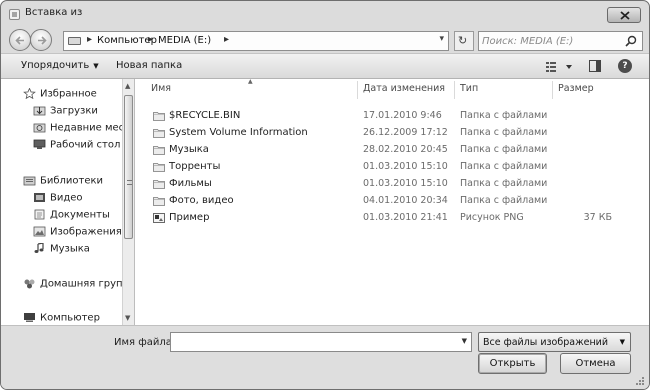 Image resolution: width=650 pixels, height=390 pixels. I want to click on sidebar-item-label: Рабочий стол, so click(85, 145).